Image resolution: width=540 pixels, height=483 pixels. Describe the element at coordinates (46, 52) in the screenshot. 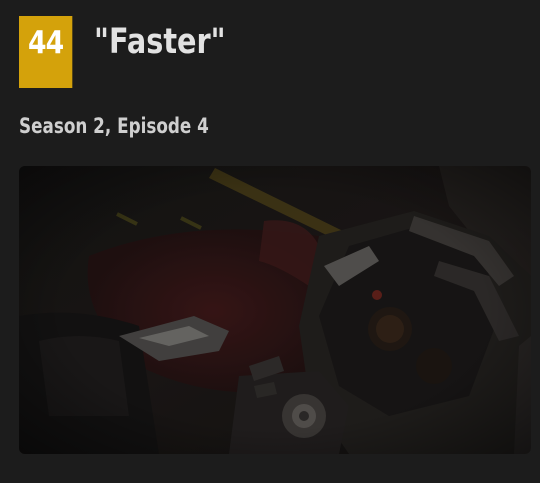

I see `rank-badge: 44` at that location.